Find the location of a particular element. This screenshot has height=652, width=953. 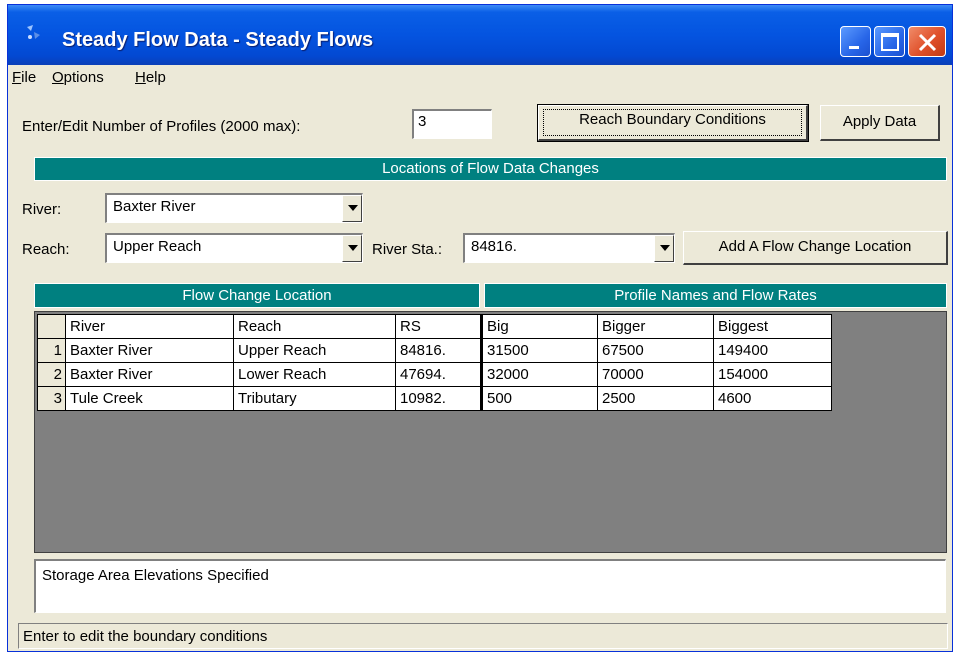

maximize-button is located at coordinates (889, 41).